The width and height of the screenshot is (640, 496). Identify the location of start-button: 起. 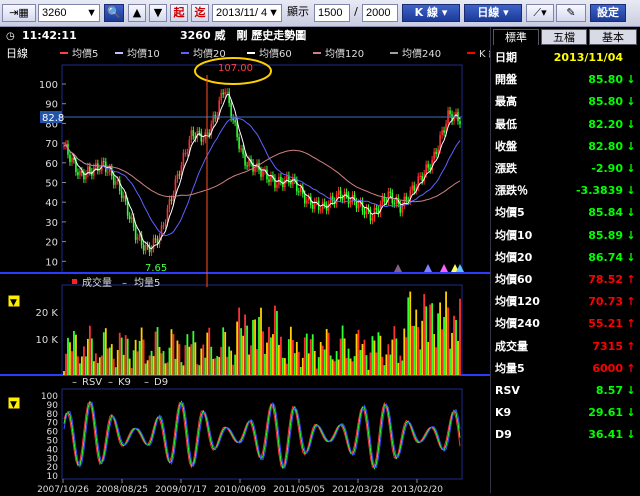
(179, 13).